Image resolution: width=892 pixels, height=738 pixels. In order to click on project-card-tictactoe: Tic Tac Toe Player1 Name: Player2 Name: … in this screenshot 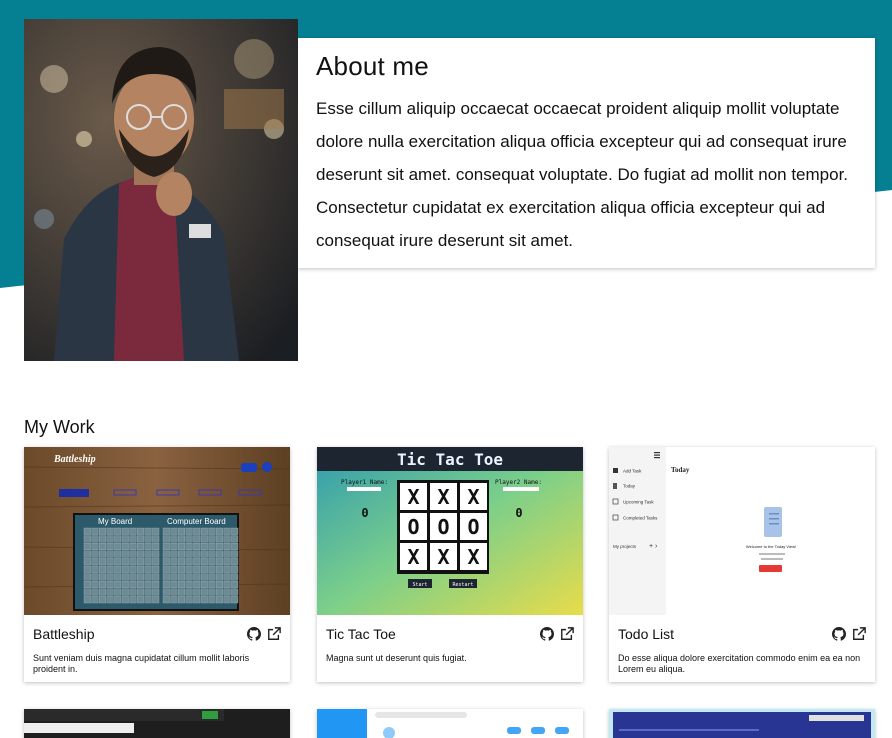, I will do `click(450, 564)`.